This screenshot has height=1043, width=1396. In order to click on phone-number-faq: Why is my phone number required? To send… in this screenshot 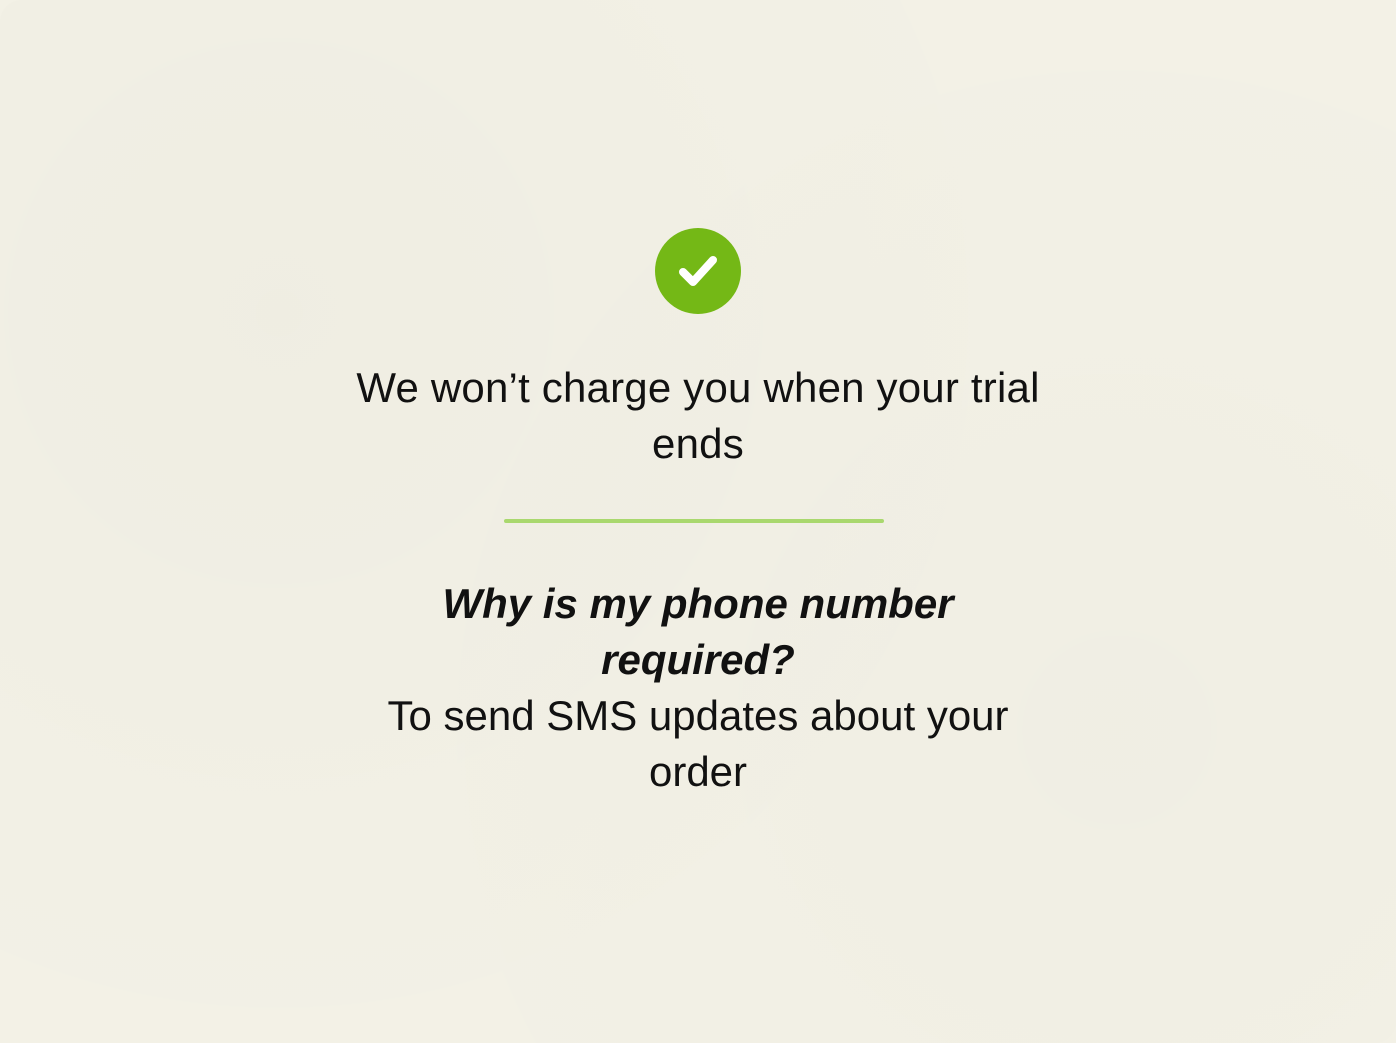, I will do `click(698, 688)`.